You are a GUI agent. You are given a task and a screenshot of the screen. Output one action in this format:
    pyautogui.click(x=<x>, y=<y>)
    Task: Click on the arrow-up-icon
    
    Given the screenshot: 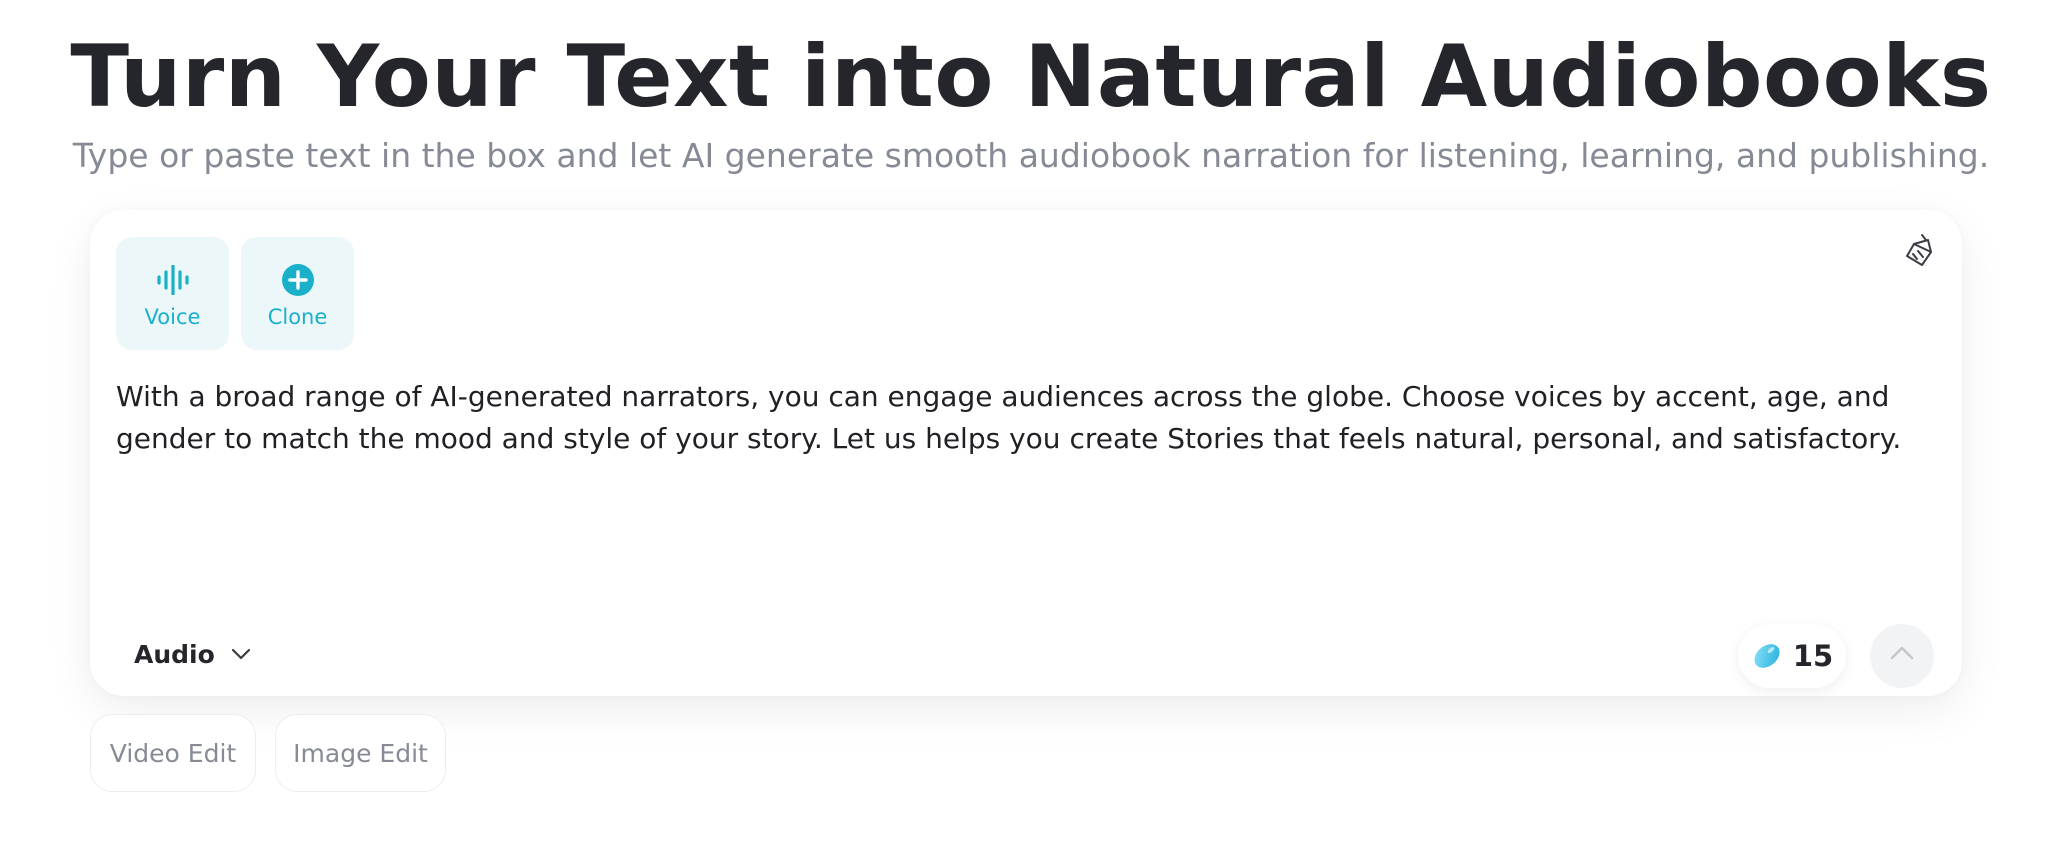 What is the action you would take?
    pyautogui.click(x=1902, y=656)
    